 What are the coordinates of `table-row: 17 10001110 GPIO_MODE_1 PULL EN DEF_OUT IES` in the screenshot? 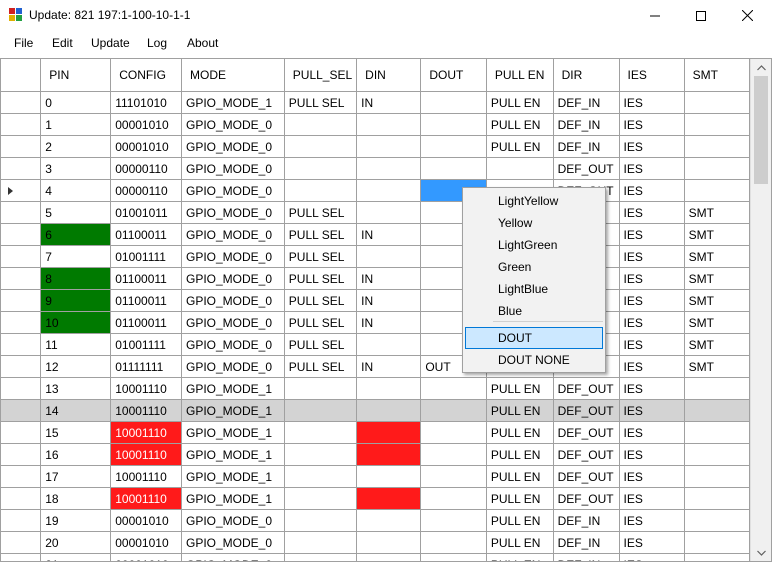 It's located at (375, 476).